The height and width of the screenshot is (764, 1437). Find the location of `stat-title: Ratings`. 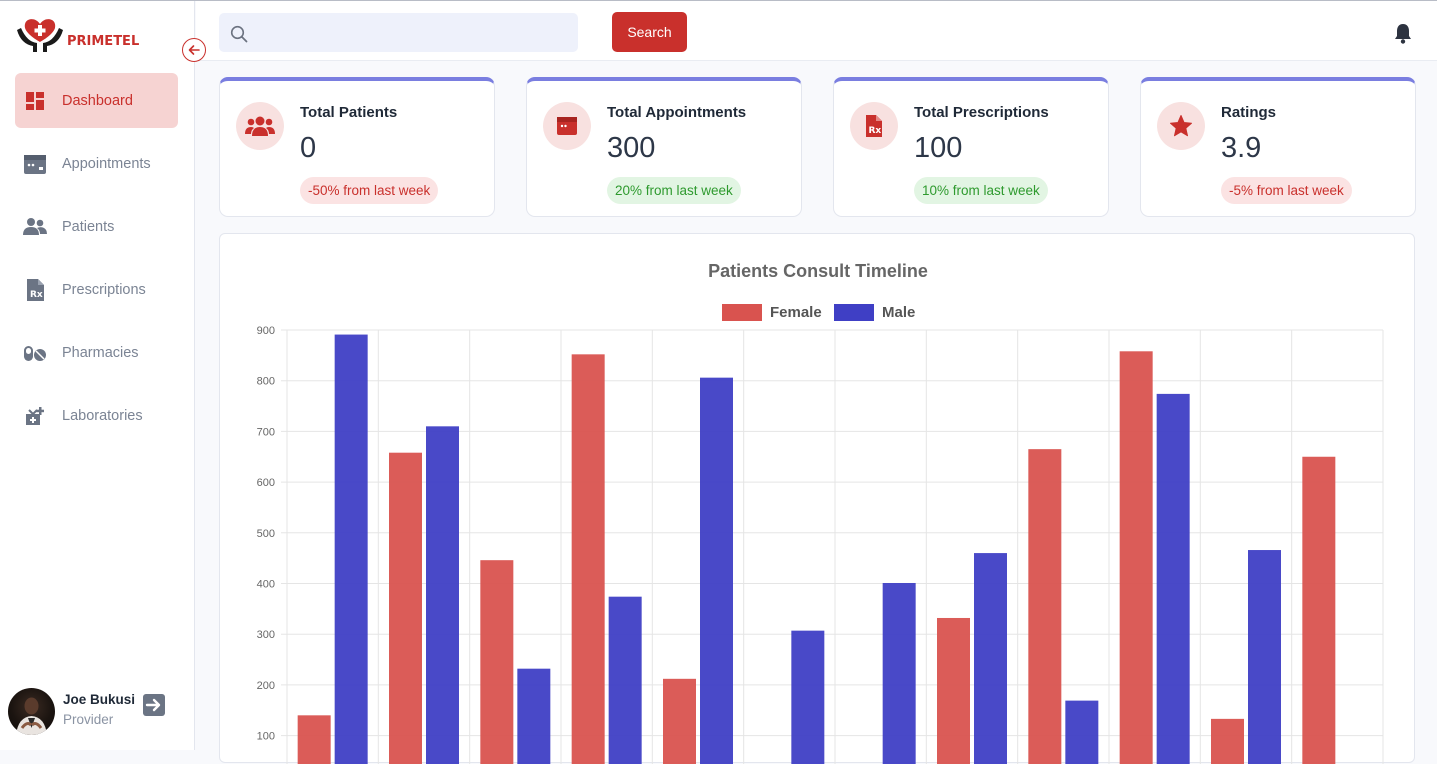

stat-title: Ratings is located at coordinates (1249, 112).